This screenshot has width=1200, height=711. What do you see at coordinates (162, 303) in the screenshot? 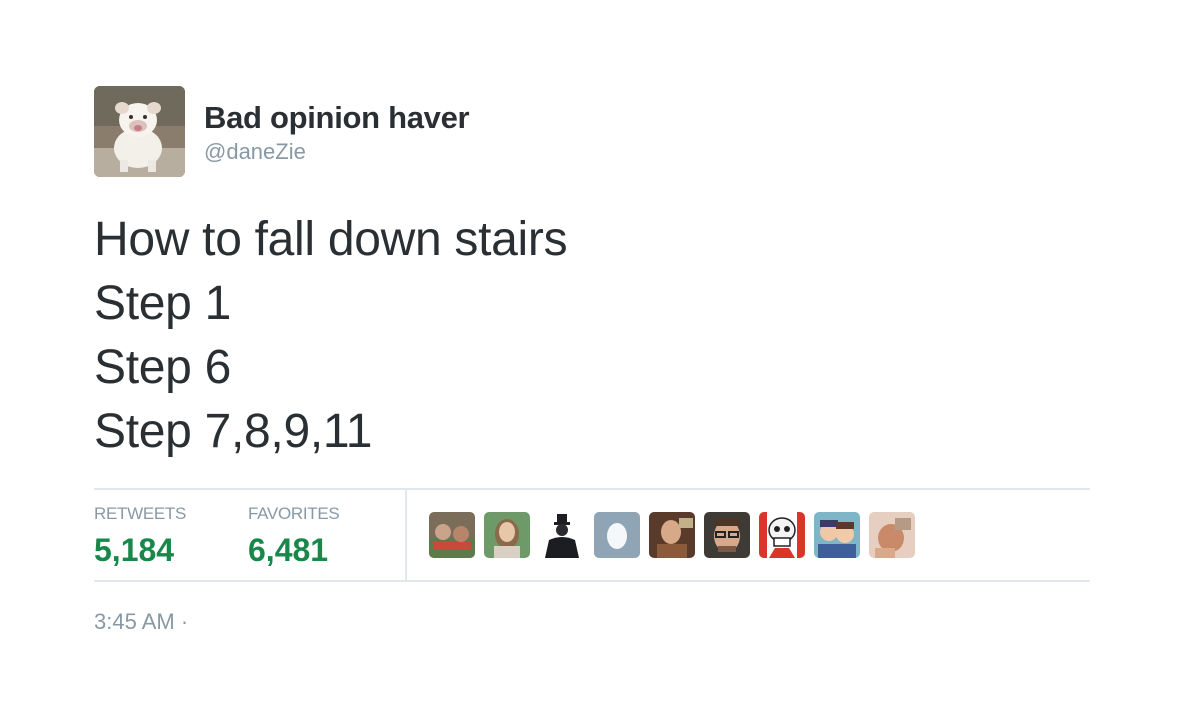
I see `tweet-line: Step 1` at bounding box center [162, 303].